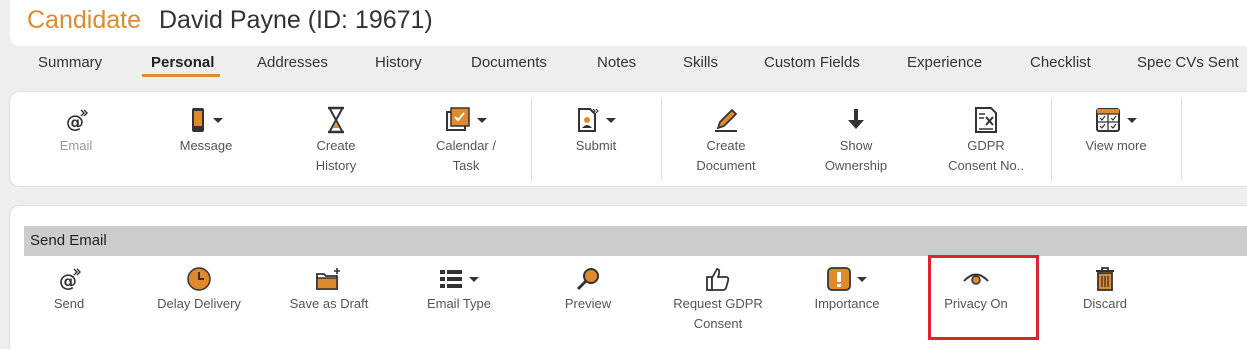  I want to click on list-icon, so click(451, 279).